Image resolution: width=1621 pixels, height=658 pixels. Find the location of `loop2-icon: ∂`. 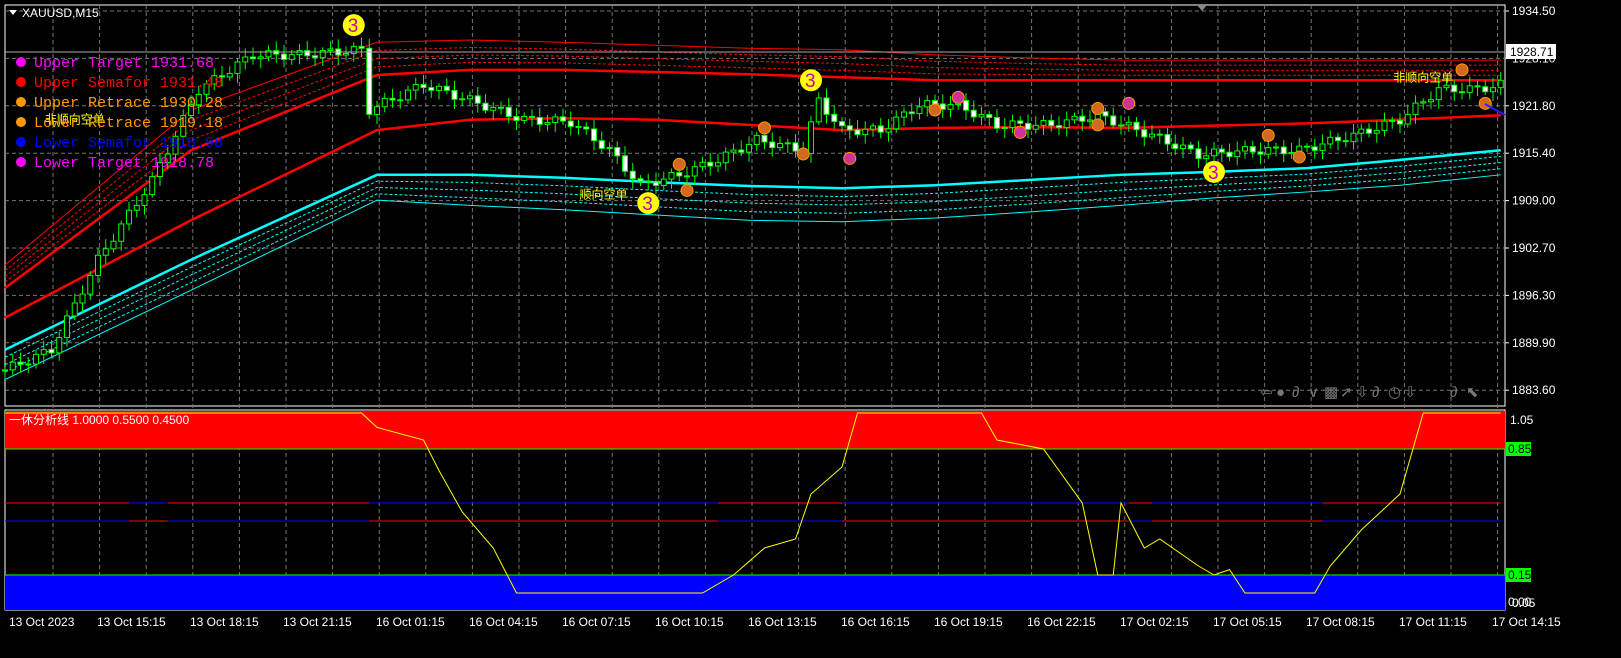

loop2-icon: ∂ is located at coordinates (1375, 392).